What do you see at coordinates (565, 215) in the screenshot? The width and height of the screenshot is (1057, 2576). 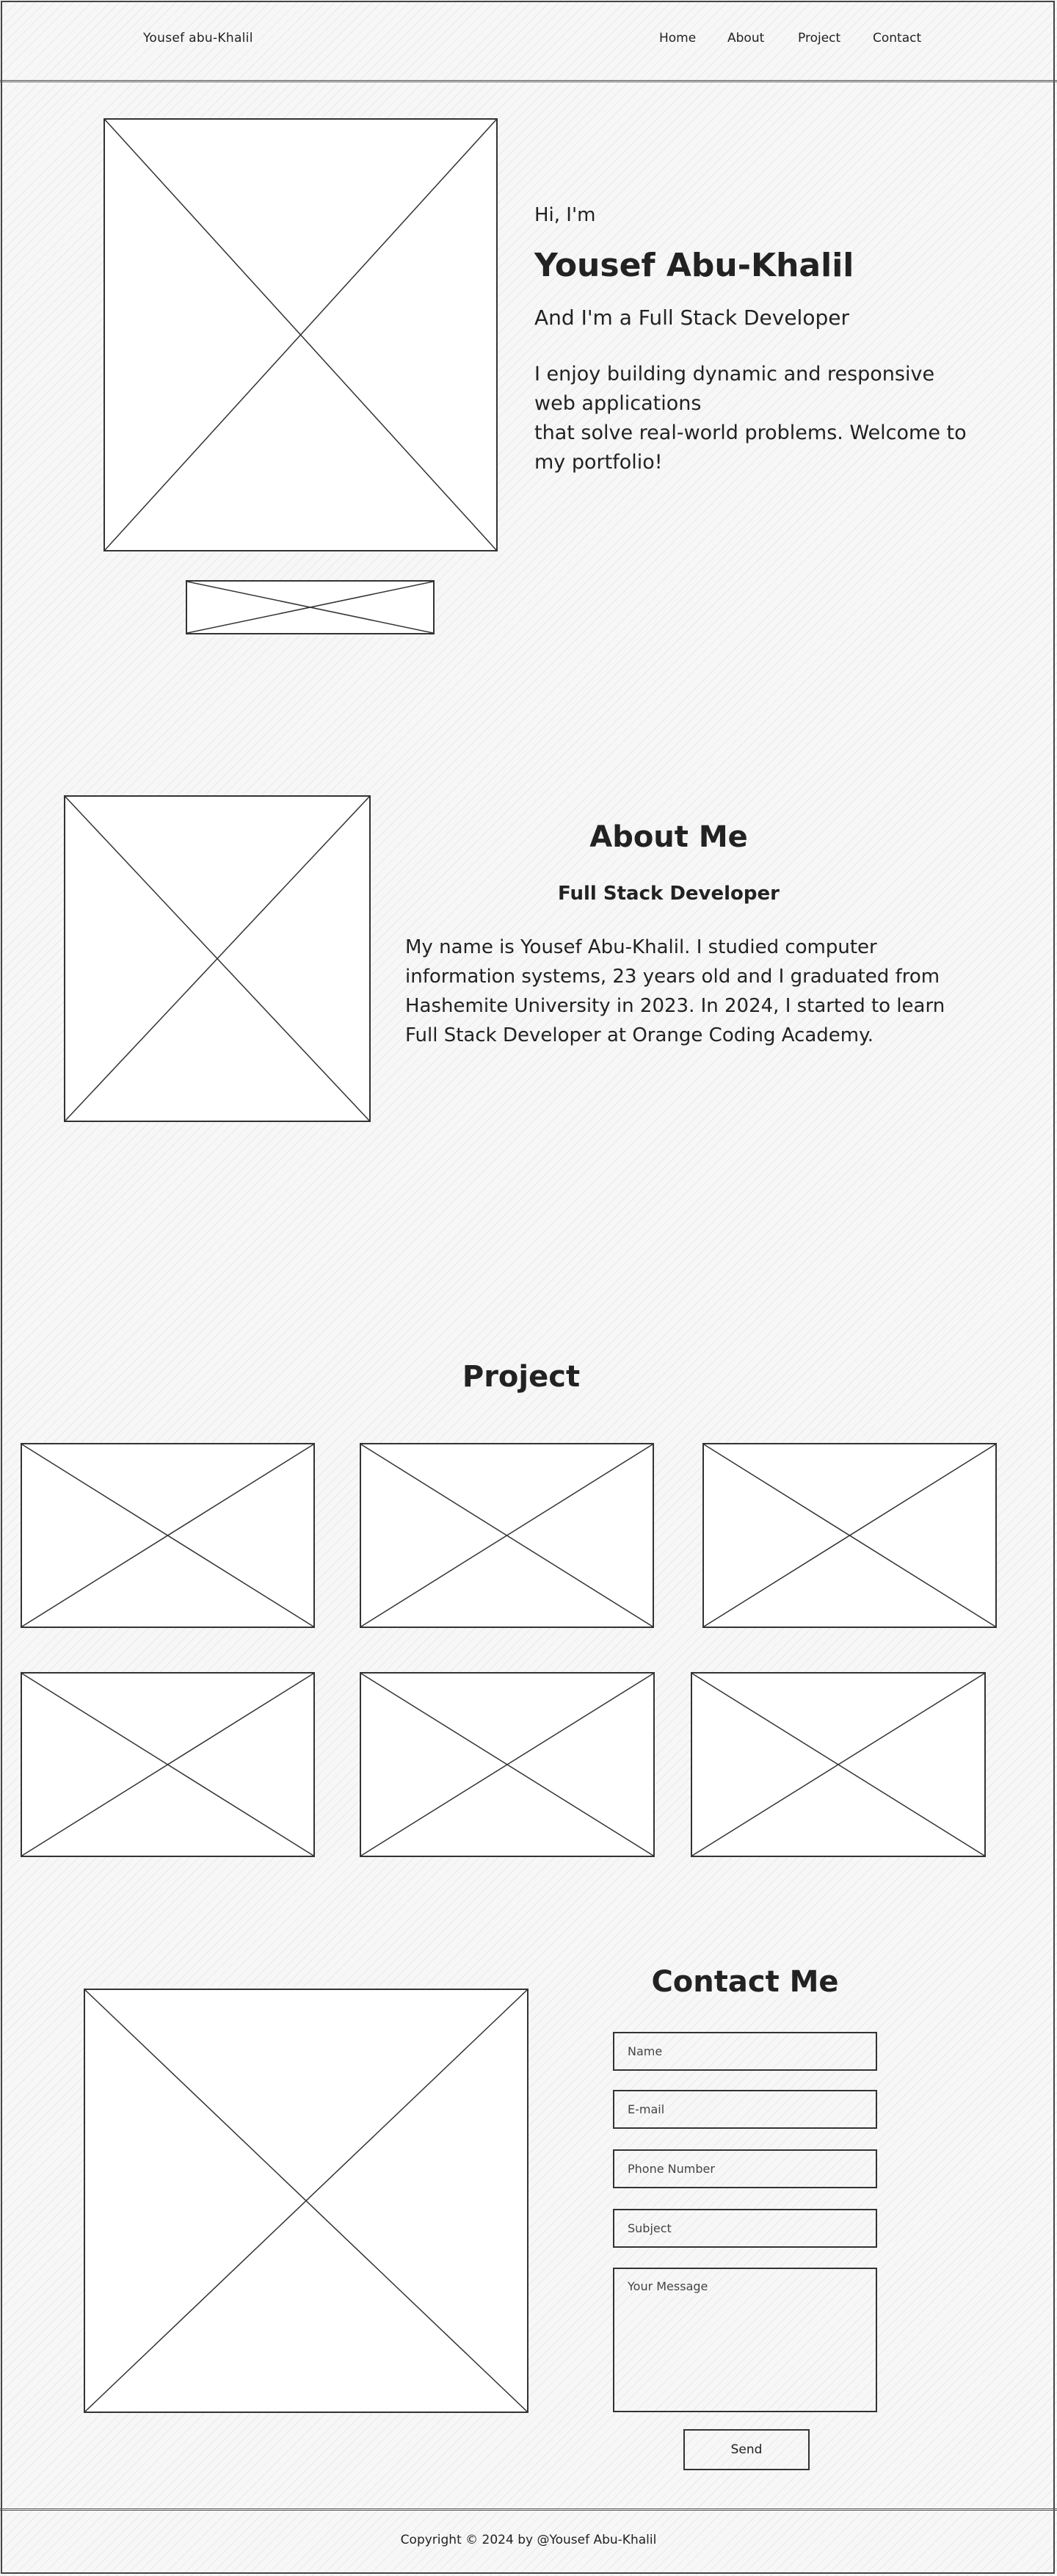 I see `hero-greeting: Hi, I'm` at bounding box center [565, 215].